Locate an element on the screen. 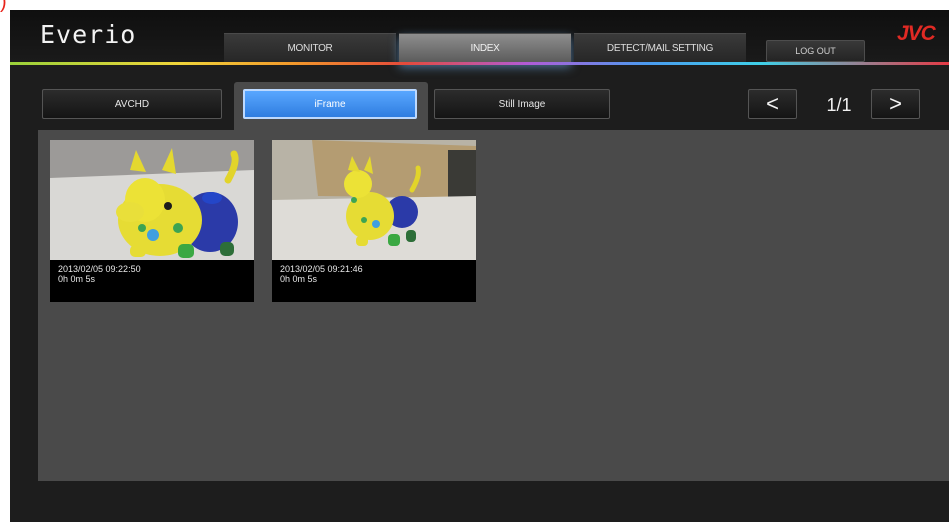  tab-iframe: iFrame is located at coordinates (330, 104).